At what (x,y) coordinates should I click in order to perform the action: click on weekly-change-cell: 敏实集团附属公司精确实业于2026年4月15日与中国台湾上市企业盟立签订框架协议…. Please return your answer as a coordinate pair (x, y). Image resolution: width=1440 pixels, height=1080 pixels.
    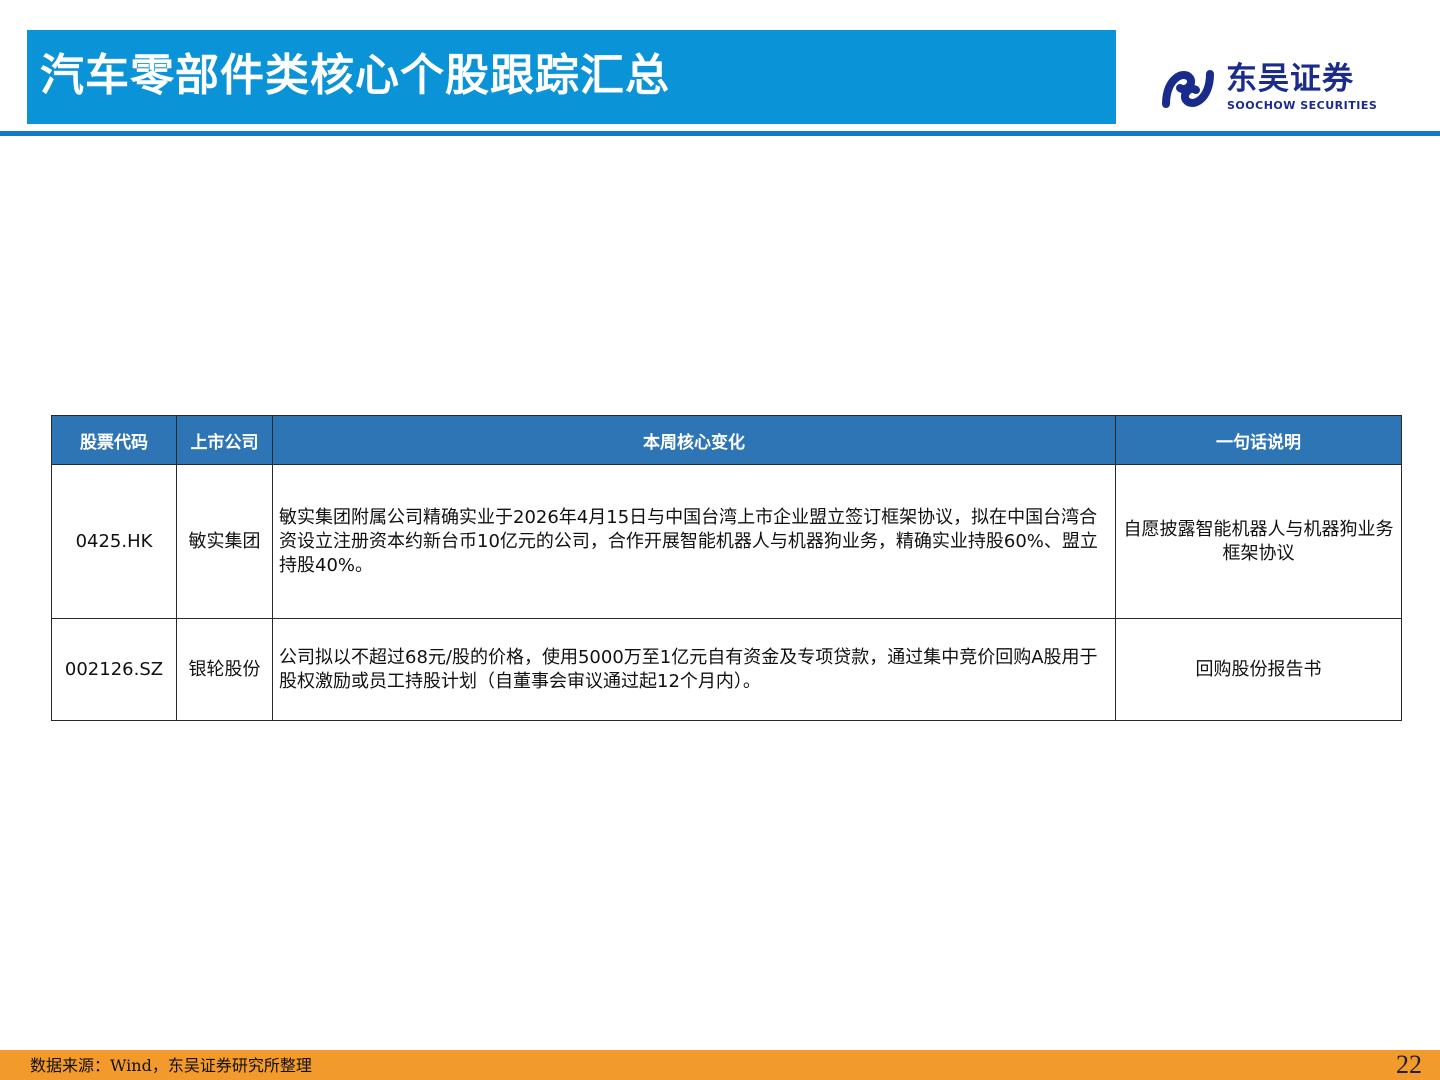
    Looking at the image, I should click on (694, 541).